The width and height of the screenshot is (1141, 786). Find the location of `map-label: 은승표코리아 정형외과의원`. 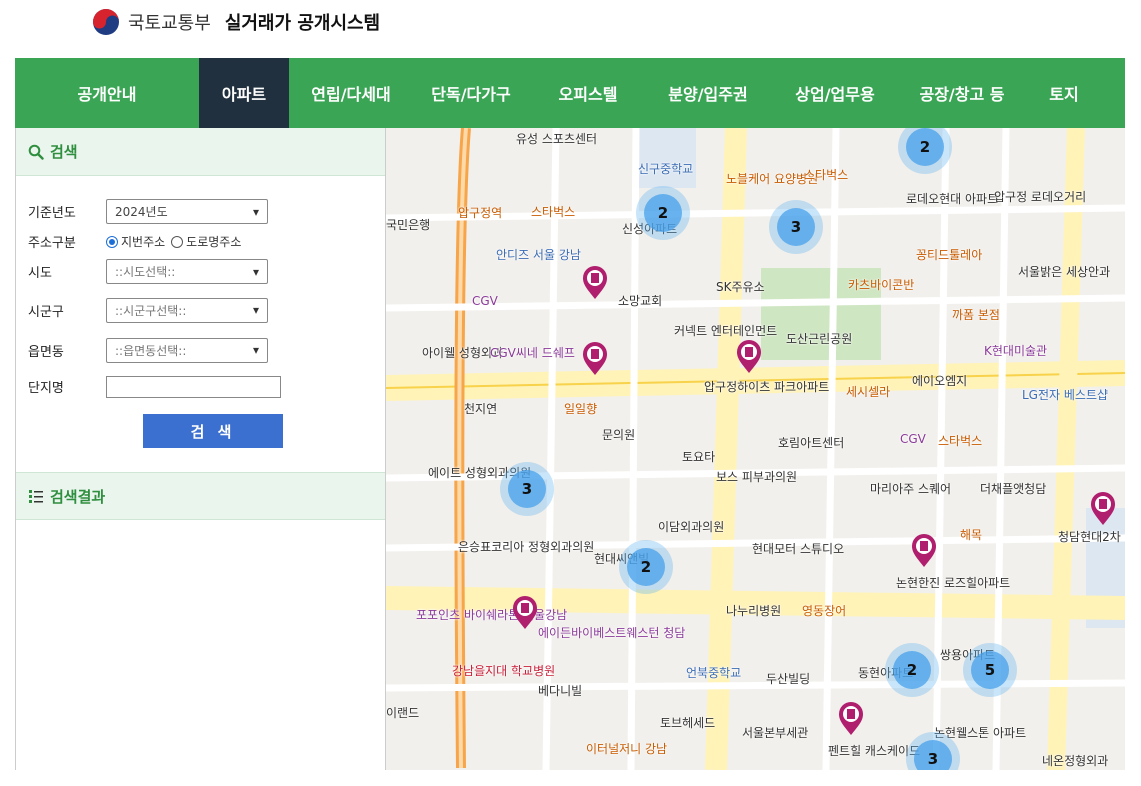

map-label: 은승표코리아 정형외과의원 is located at coordinates (526, 547).